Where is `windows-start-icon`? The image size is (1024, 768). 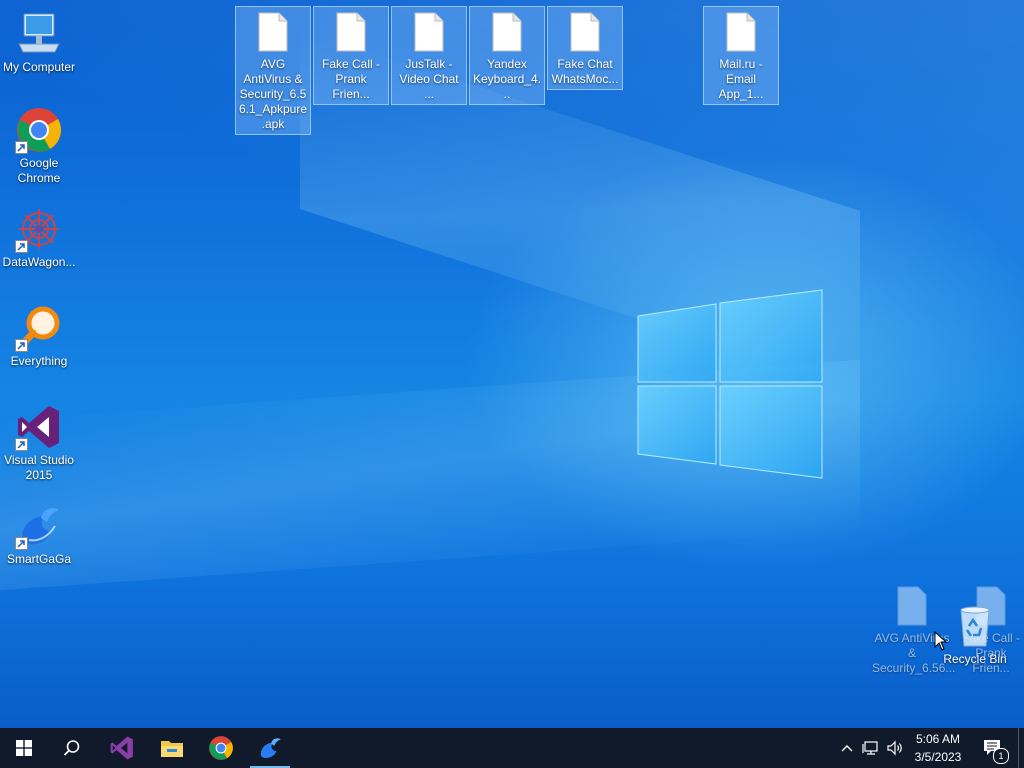
windows-start-icon is located at coordinates (24, 748).